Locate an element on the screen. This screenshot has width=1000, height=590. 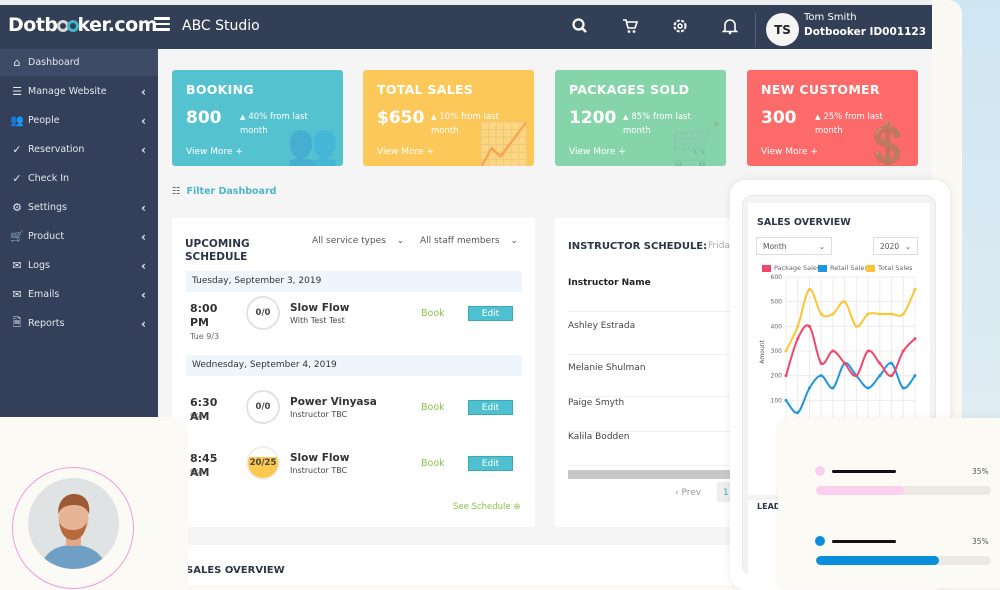
user-name: Tom Smith is located at coordinates (830, 17).